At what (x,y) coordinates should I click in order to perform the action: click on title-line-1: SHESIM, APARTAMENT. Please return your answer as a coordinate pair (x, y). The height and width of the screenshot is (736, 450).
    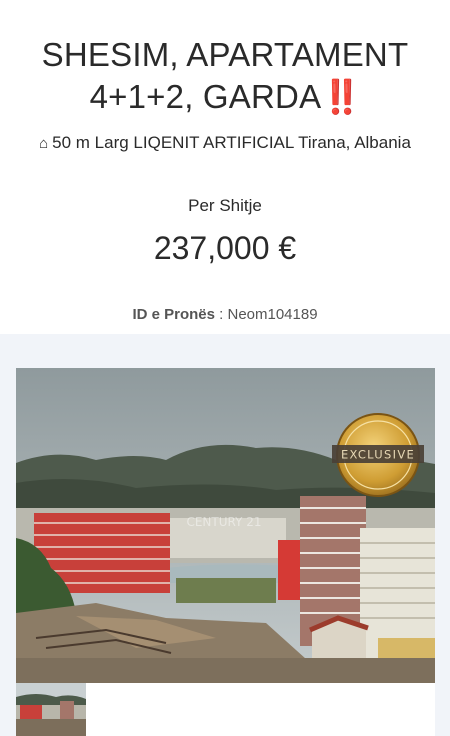
    Looking at the image, I should click on (225, 54).